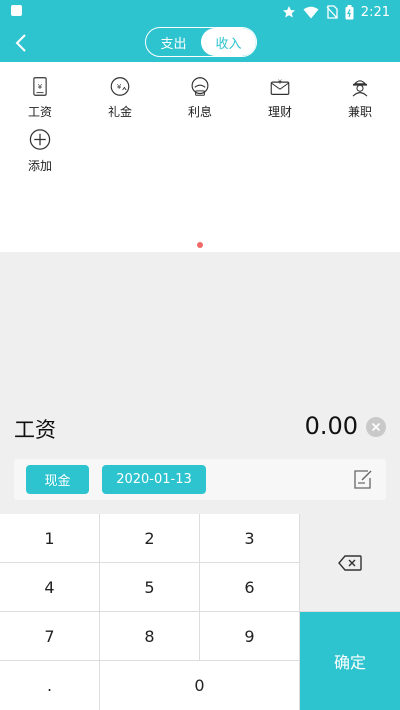  Describe the element at coordinates (39, 166) in the screenshot. I see `category-label: 添加` at that location.